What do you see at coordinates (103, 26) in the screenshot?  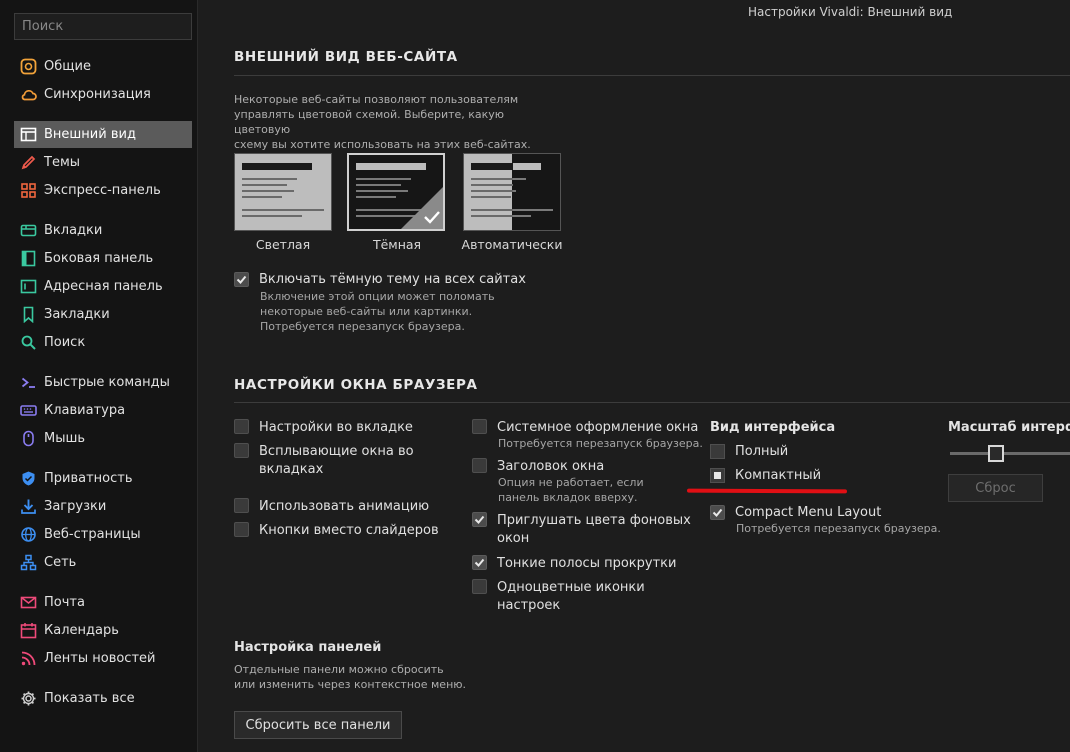 I see `search-input` at bounding box center [103, 26].